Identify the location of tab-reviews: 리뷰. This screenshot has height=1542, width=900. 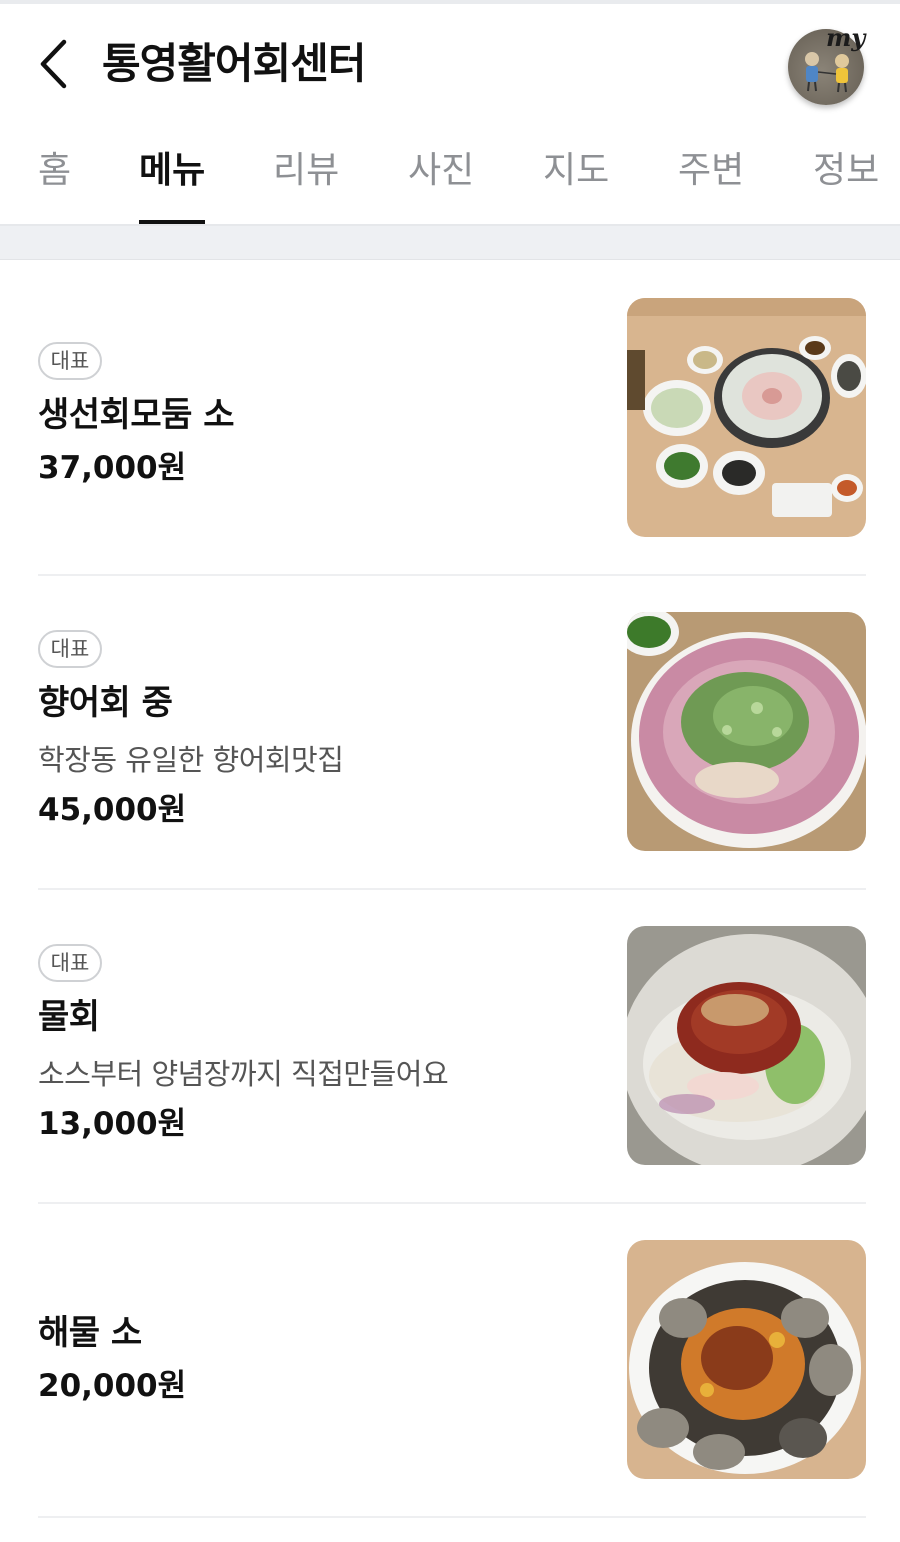
(306, 171).